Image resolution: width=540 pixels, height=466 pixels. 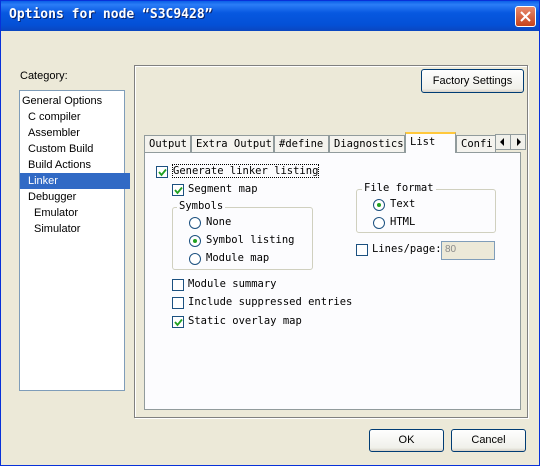 What do you see at coordinates (367, 143) in the screenshot?
I see `tab-diagnostics: Diagnostics` at bounding box center [367, 143].